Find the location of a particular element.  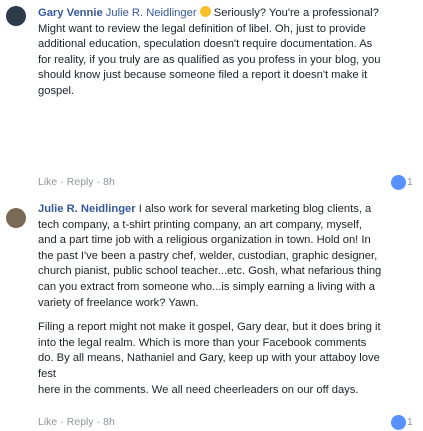

mention-link: Julie R. Neidlinger is located at coordinates (151, 13).